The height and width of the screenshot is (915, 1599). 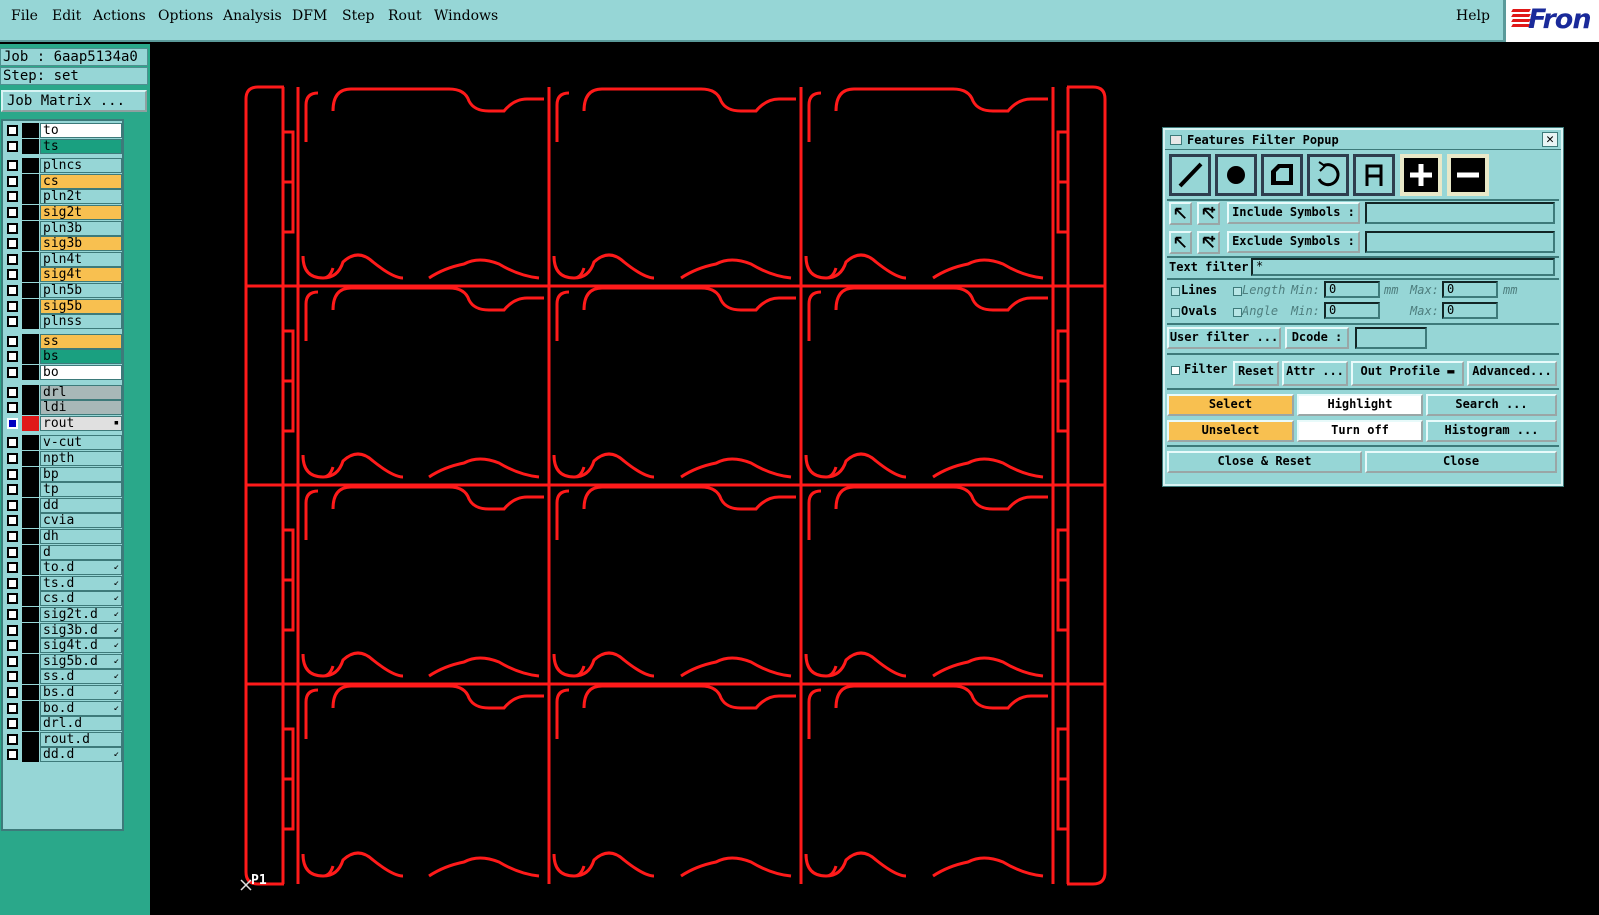 I want to click on layer-row: sig5b, so click(x=63, y=306).